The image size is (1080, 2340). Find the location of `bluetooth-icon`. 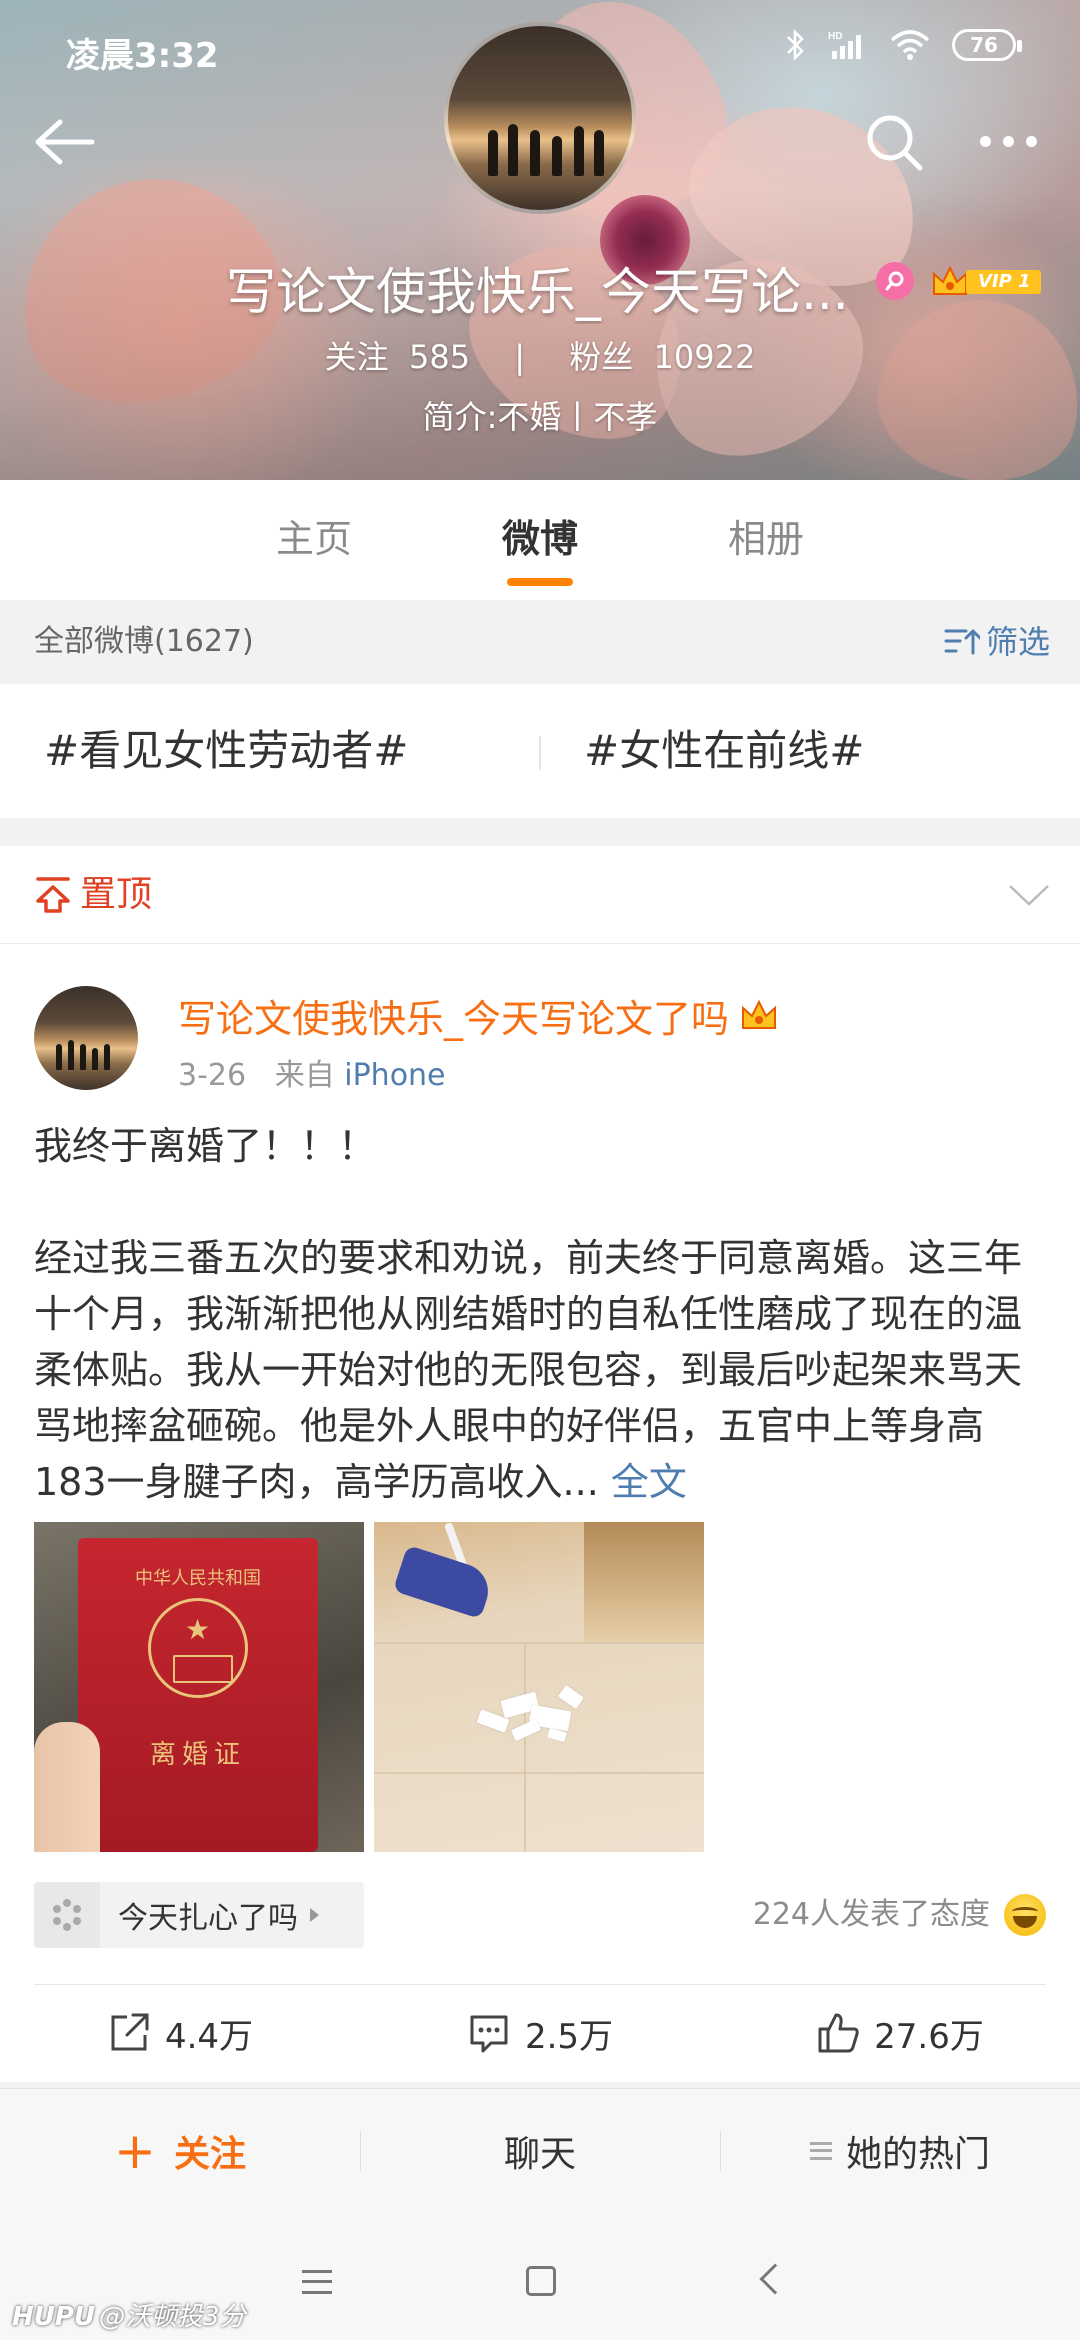

bluetooth-icon is located at coordinates (795, 45).